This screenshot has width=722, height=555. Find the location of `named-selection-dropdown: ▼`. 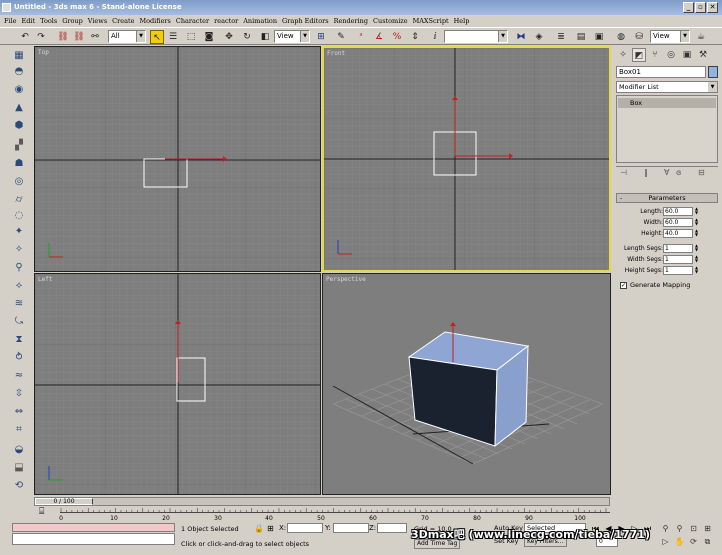

named-selection-dropdown: ▼ is located at coordinates (476, 36).